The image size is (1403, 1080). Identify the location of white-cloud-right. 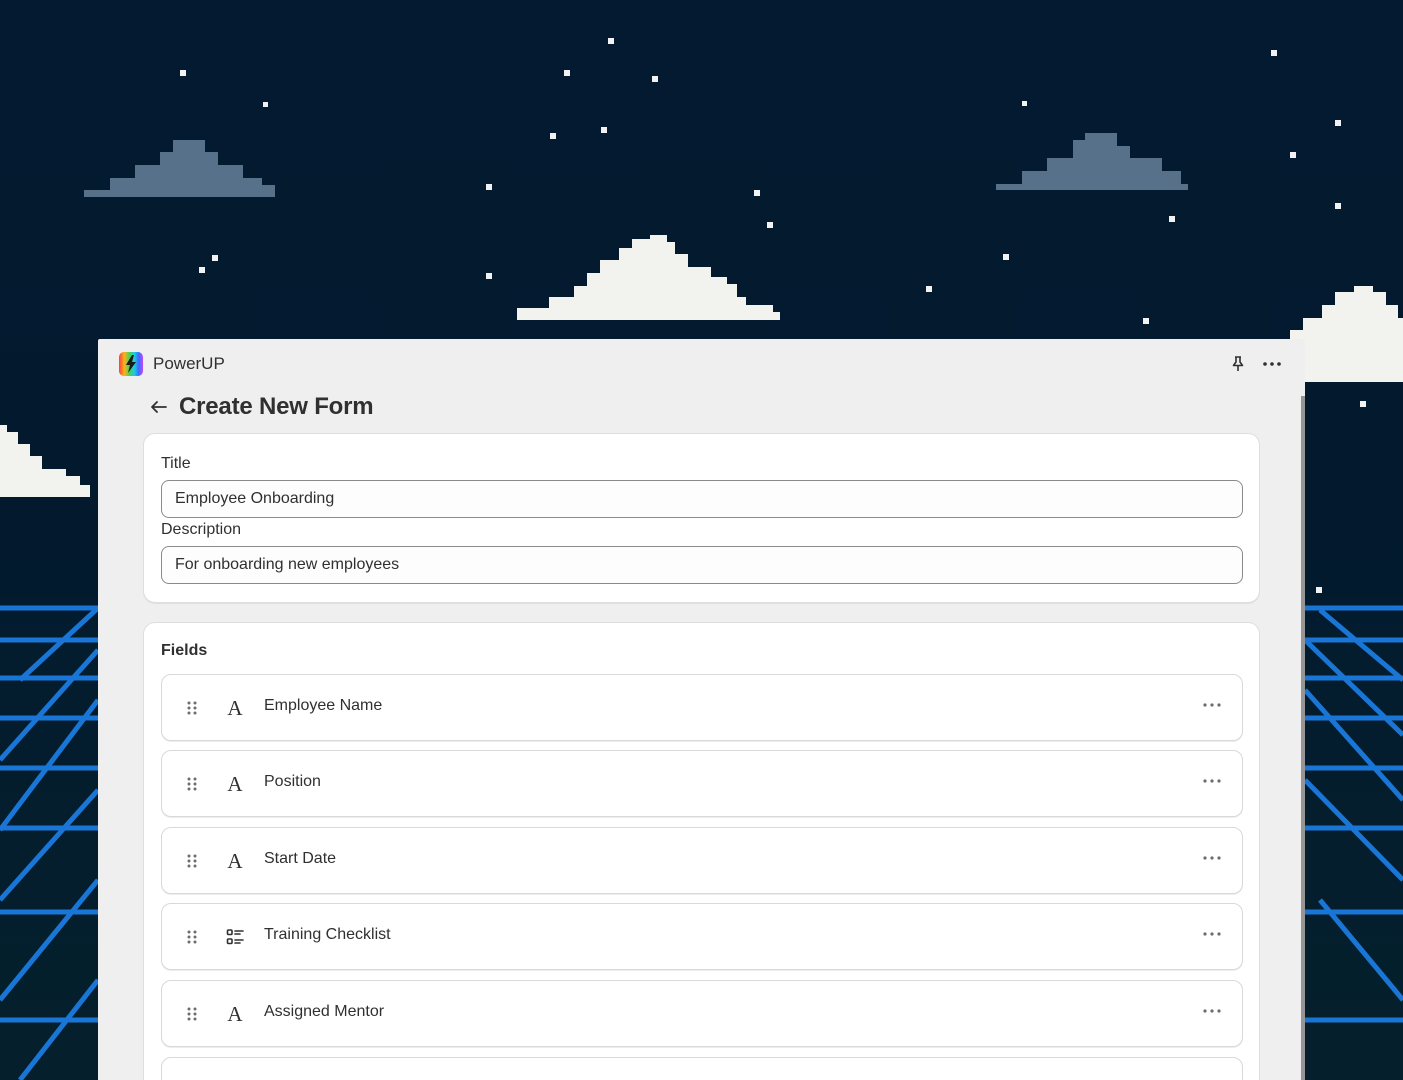
(1346, 334).